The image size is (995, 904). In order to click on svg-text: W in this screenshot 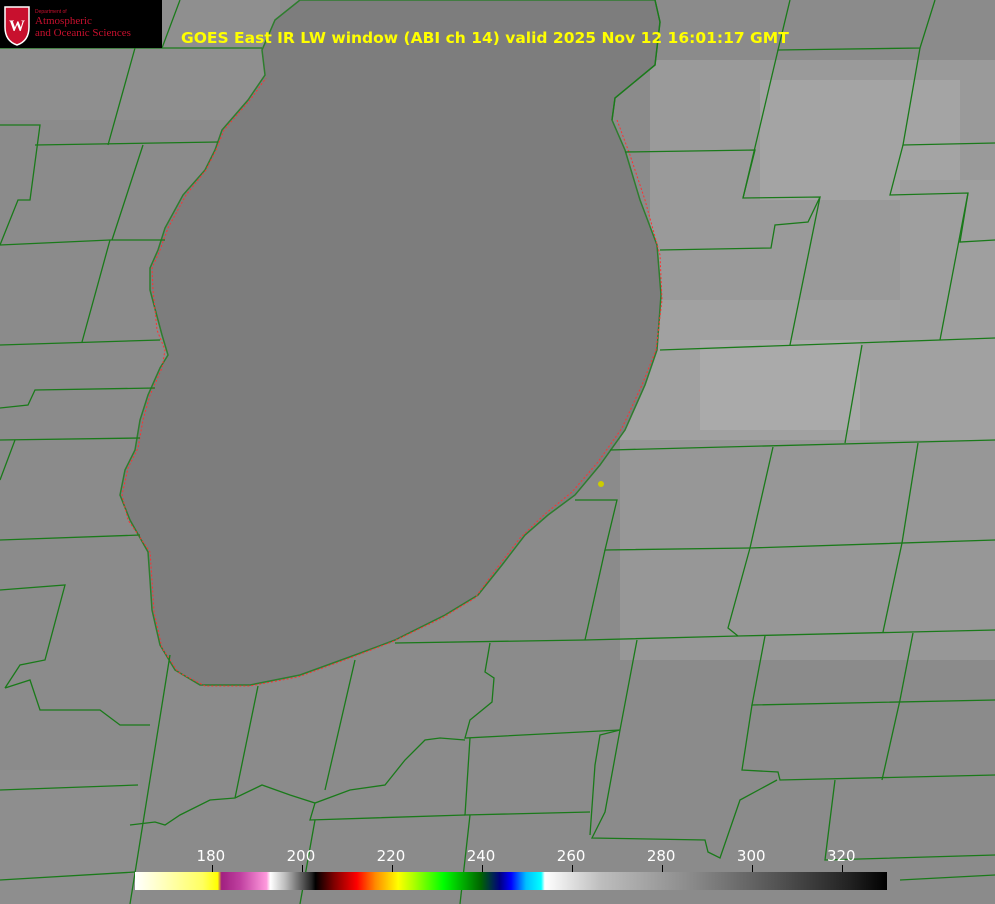, I will do `click(17, 26)`.